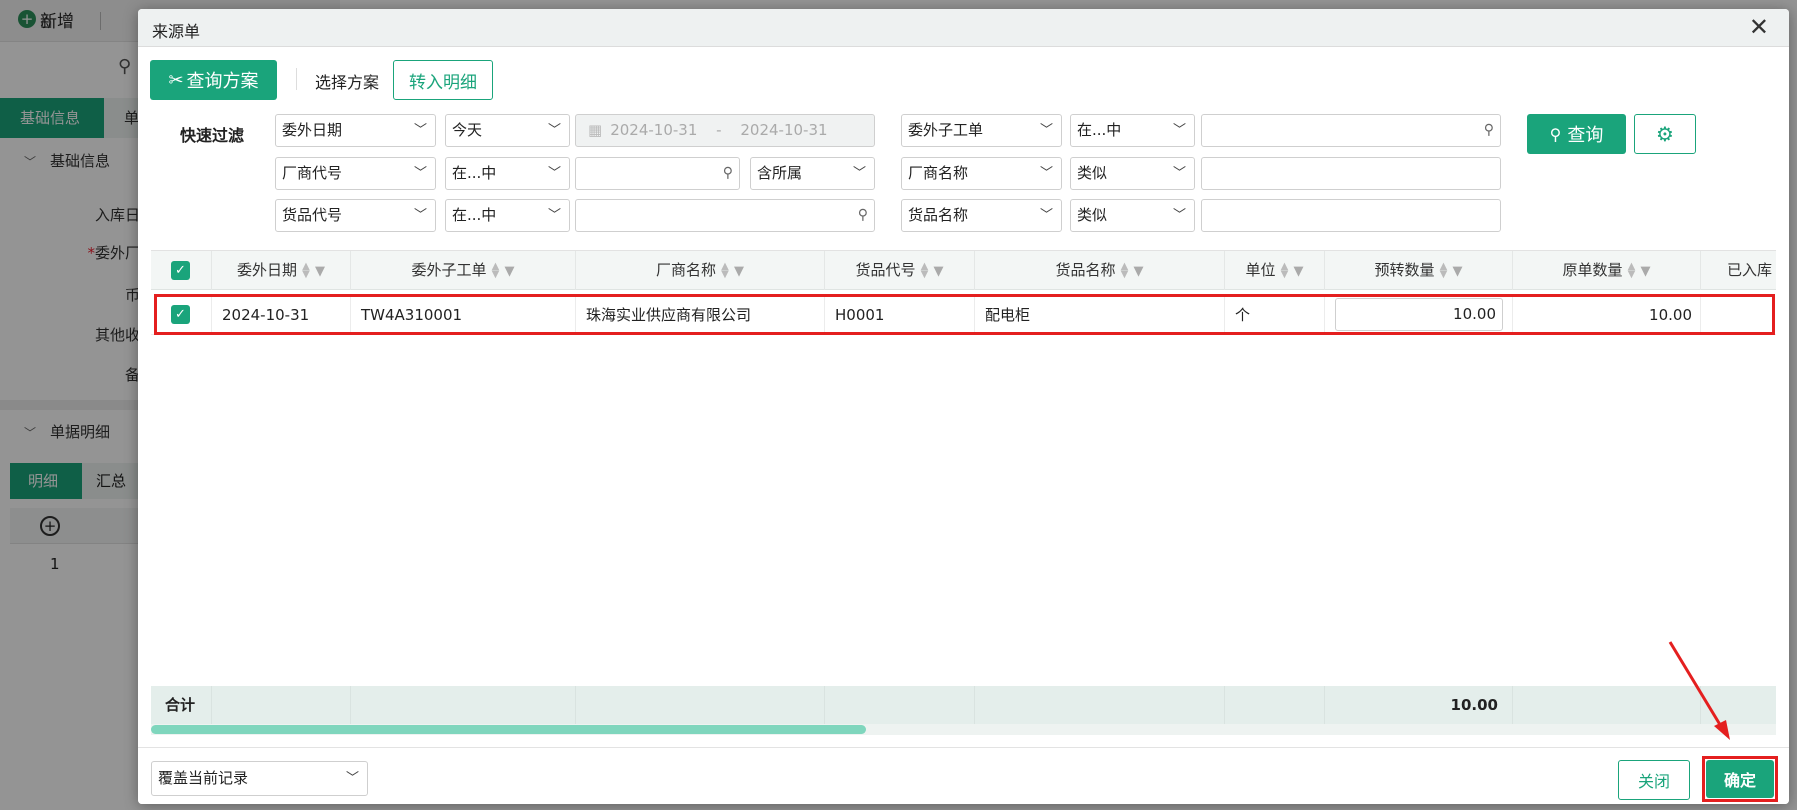  I want to click on query-scheme-button: ✂ 查询方案, so click(213, 80).